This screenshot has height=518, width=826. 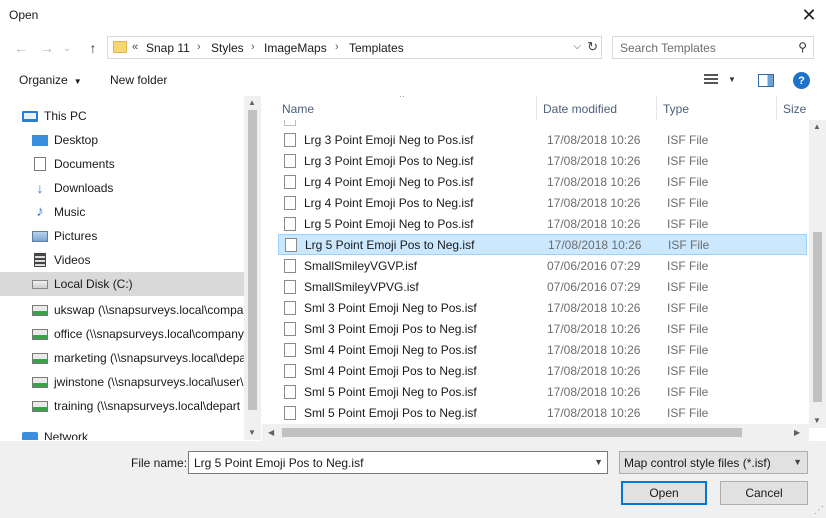 I want to click on window-title: Open, so click(x=24, y=15).